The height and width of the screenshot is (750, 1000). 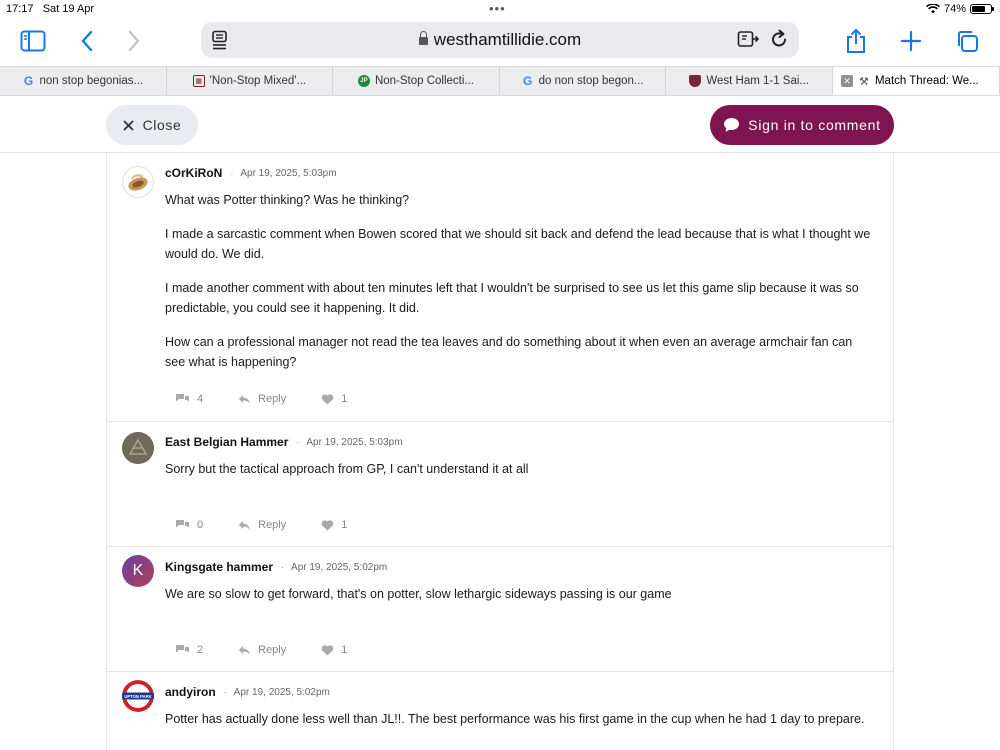 I want to click on svg-text: UPTON PARK, so click(x=137, y=696).